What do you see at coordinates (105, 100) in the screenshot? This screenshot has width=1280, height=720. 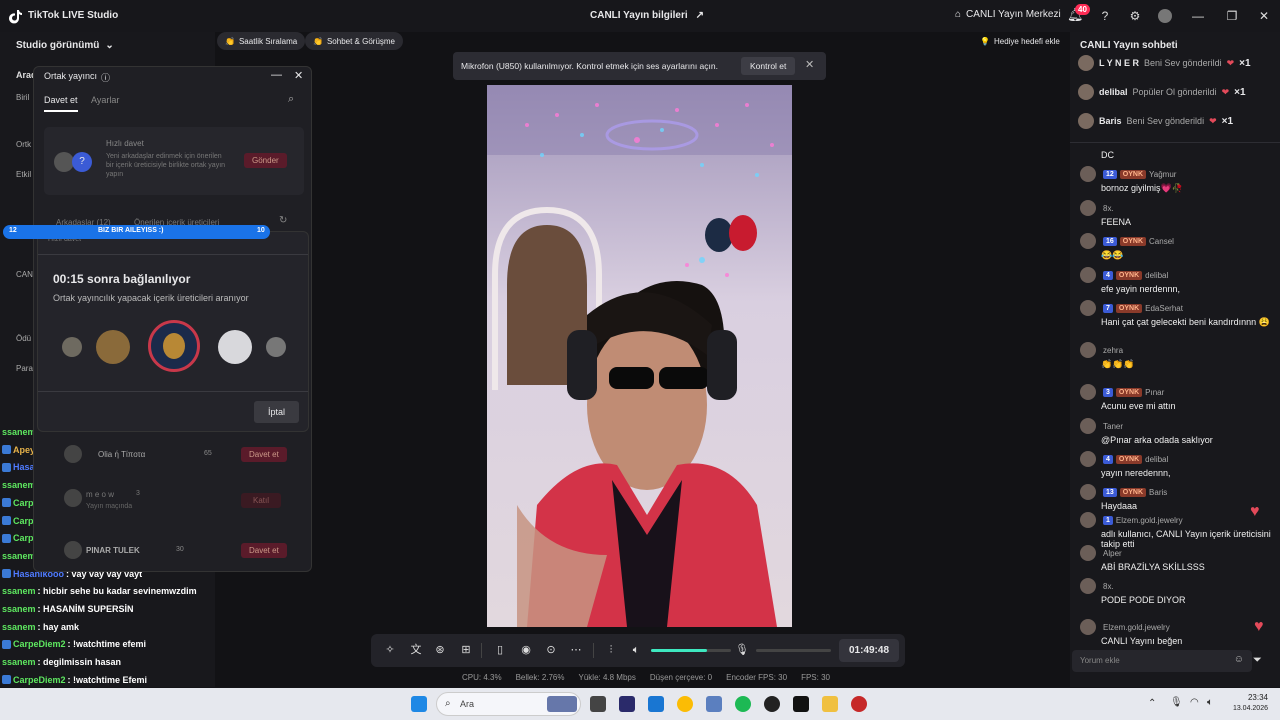 I see `tab-settings: Ayarlar` at bounding box center [105, 100].